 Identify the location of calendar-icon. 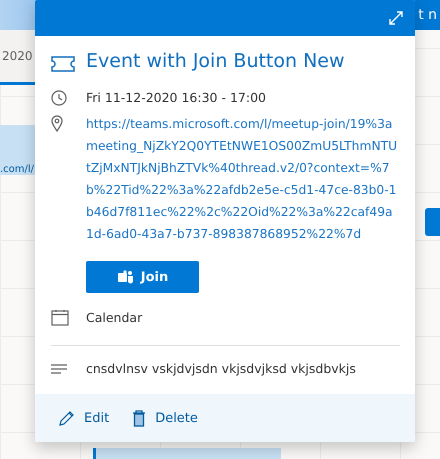
(60, 317).